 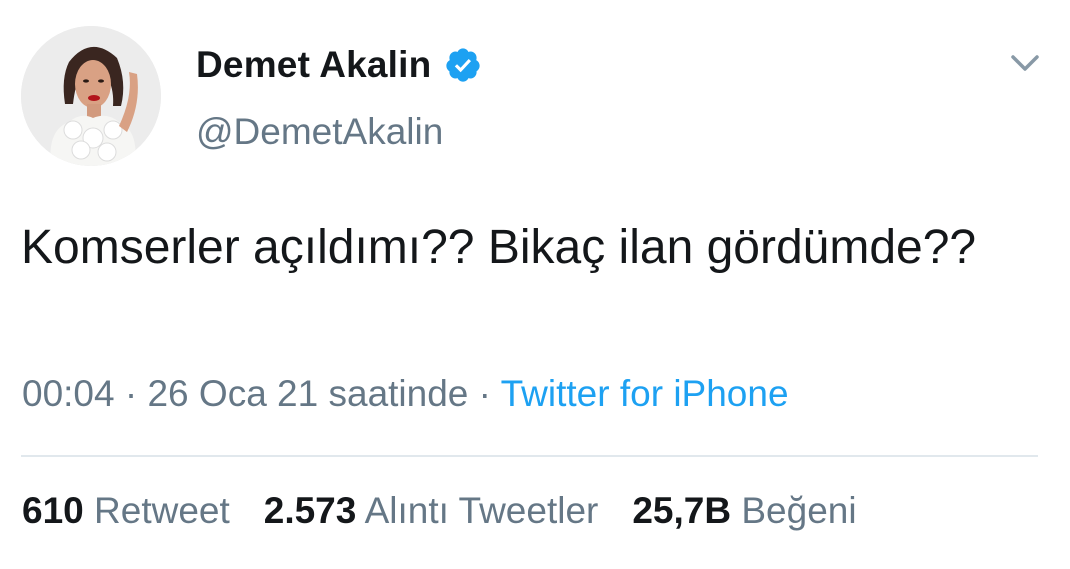 What do you see at coordinates (53, 510) in the screenshot?
I see `retweets-count: 610` at bounding box center [53, 510].